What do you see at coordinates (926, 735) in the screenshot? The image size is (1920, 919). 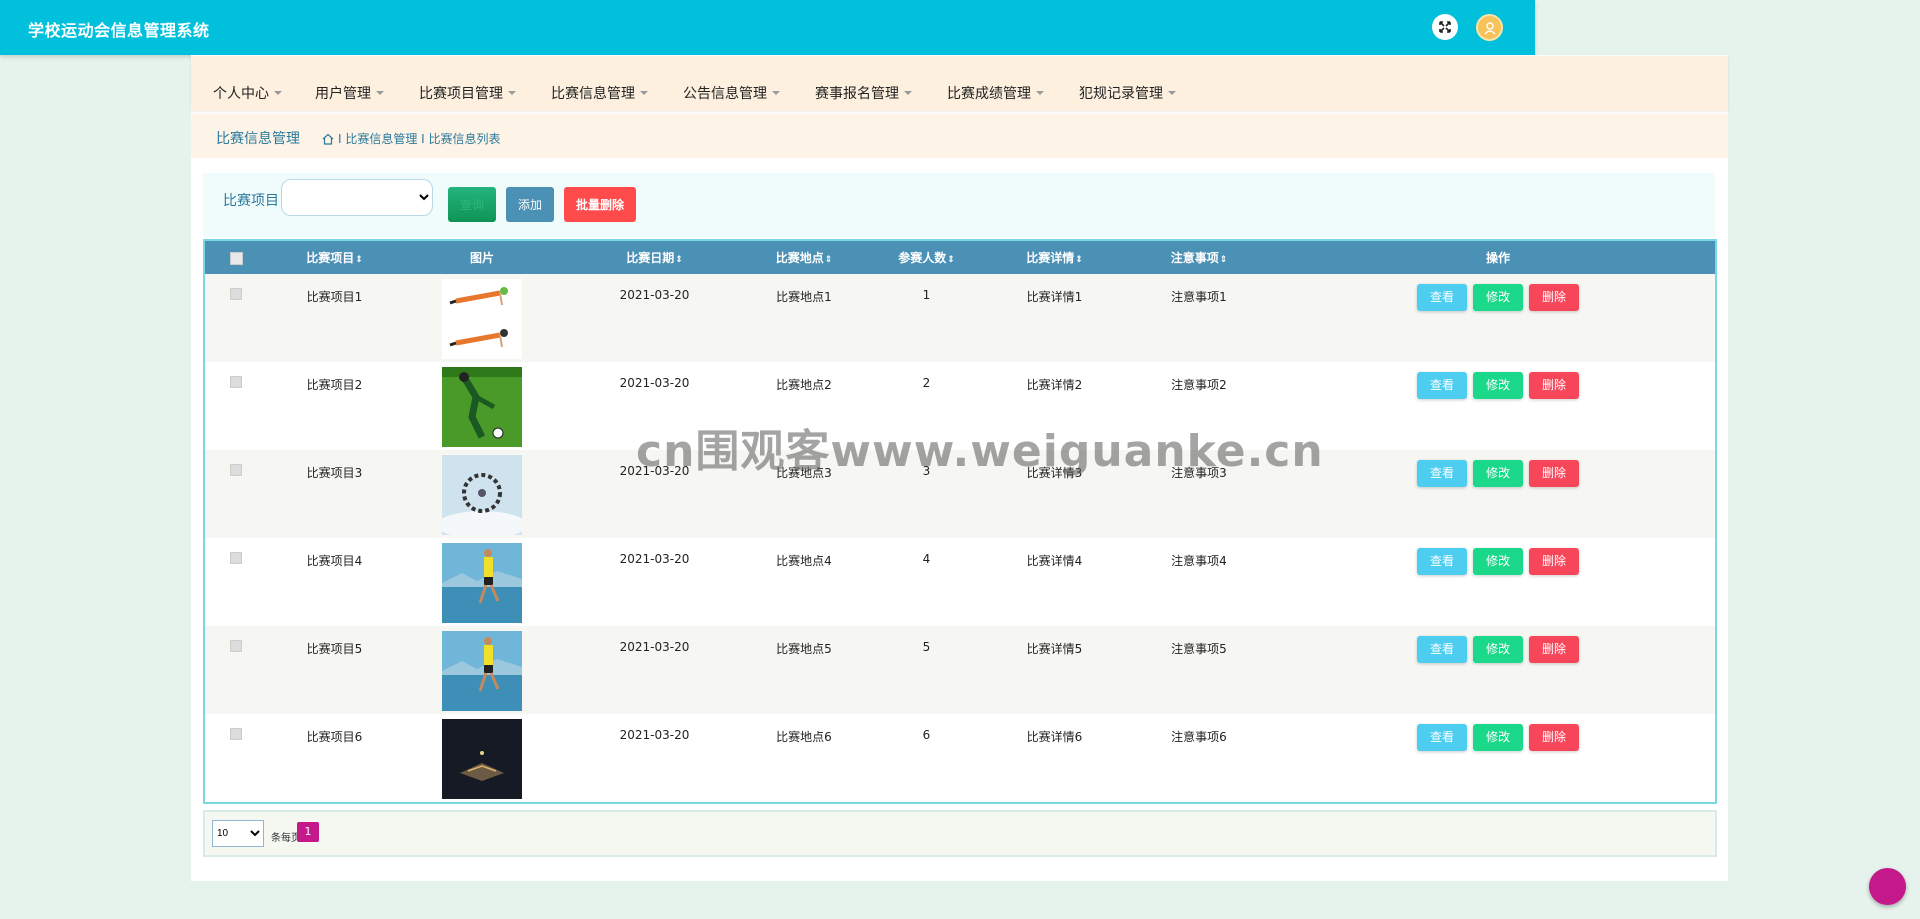 I see `cell-count: 6` at bounding box center [926, 735].